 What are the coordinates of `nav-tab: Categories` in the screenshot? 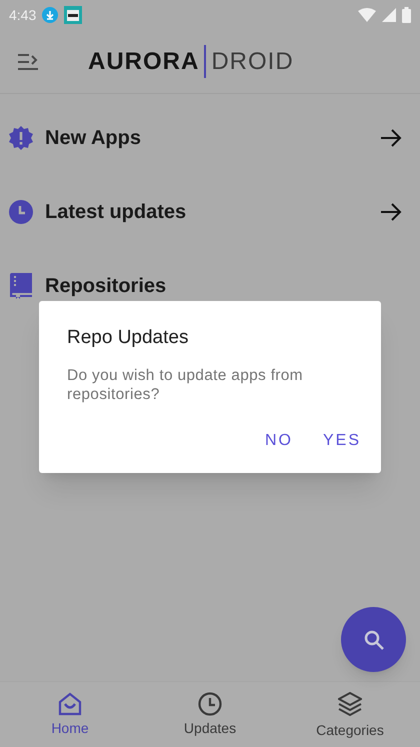 It's located at (350, 714).